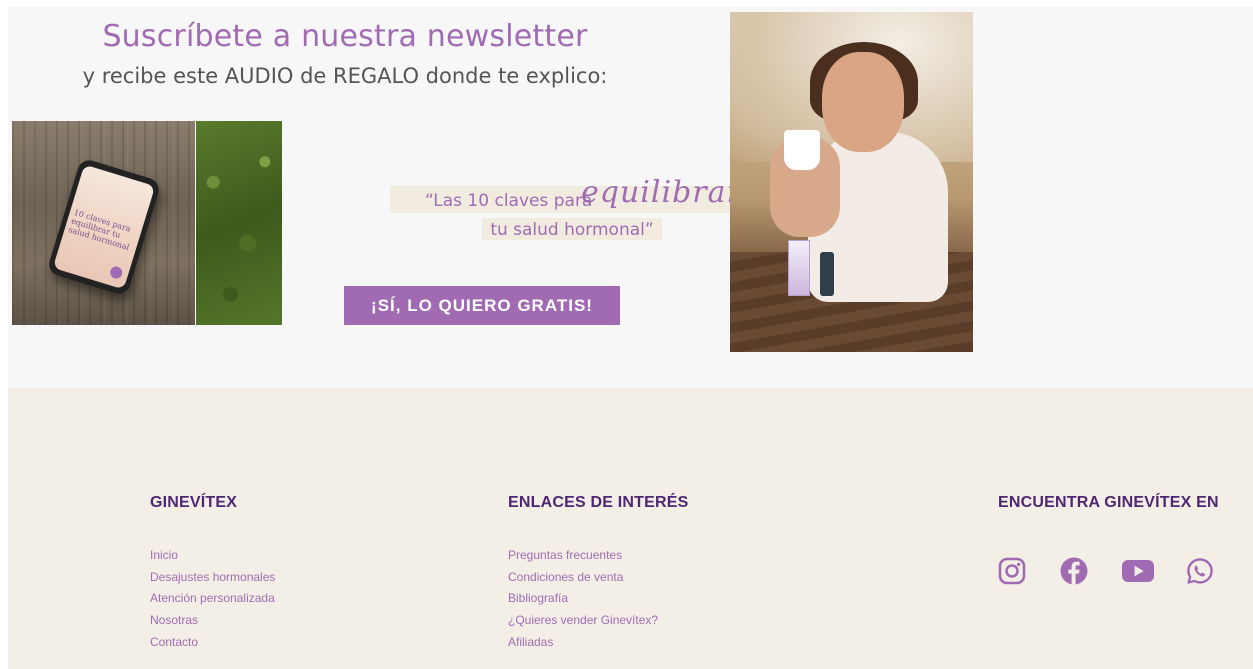 The height and width of the screenshot is (669, 1253). Describe the element at coordinates (1012, 571) in the screenshot. I see `instagram-icon` at that location.